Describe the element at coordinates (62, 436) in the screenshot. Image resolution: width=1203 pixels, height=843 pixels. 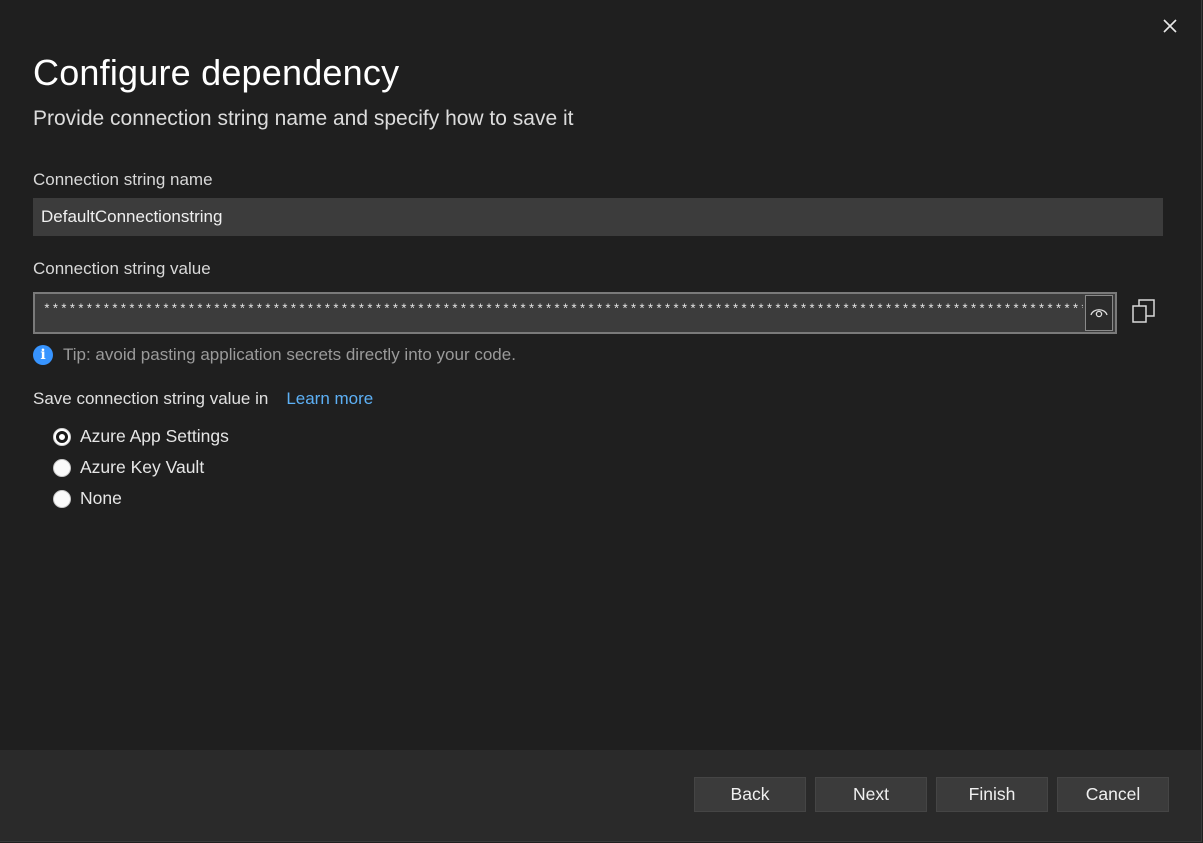
I see `radio-button-selected` at that location.